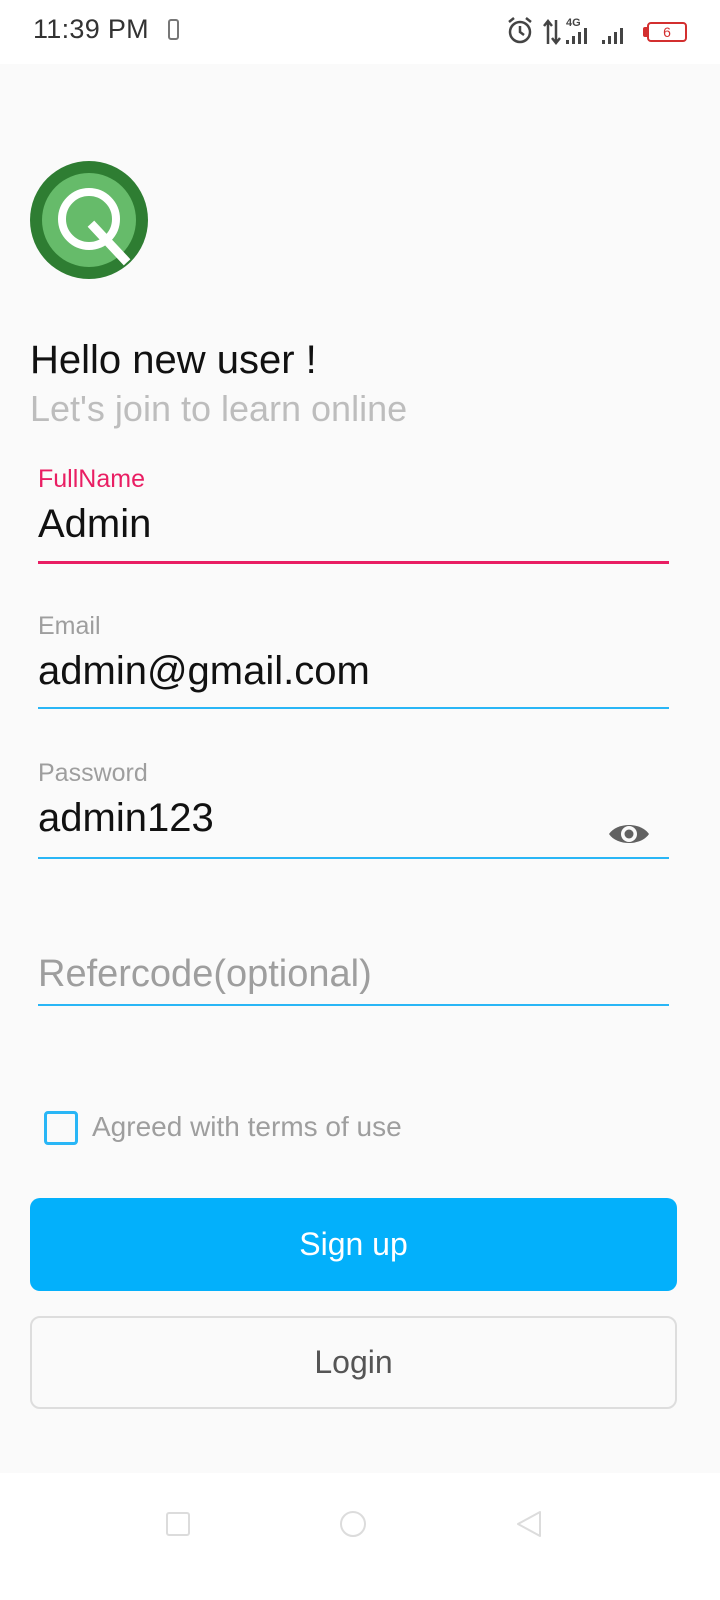 The width and height of the screenshot is (720, 1600). I want to click on home-icon, so click(353, 1524).